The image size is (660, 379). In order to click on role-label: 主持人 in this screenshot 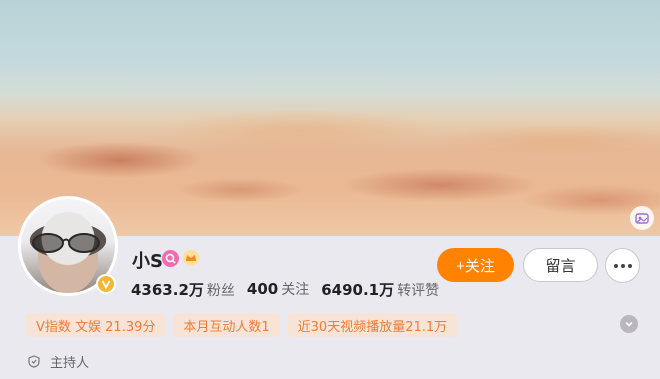, I will do `click(70, 363)`.